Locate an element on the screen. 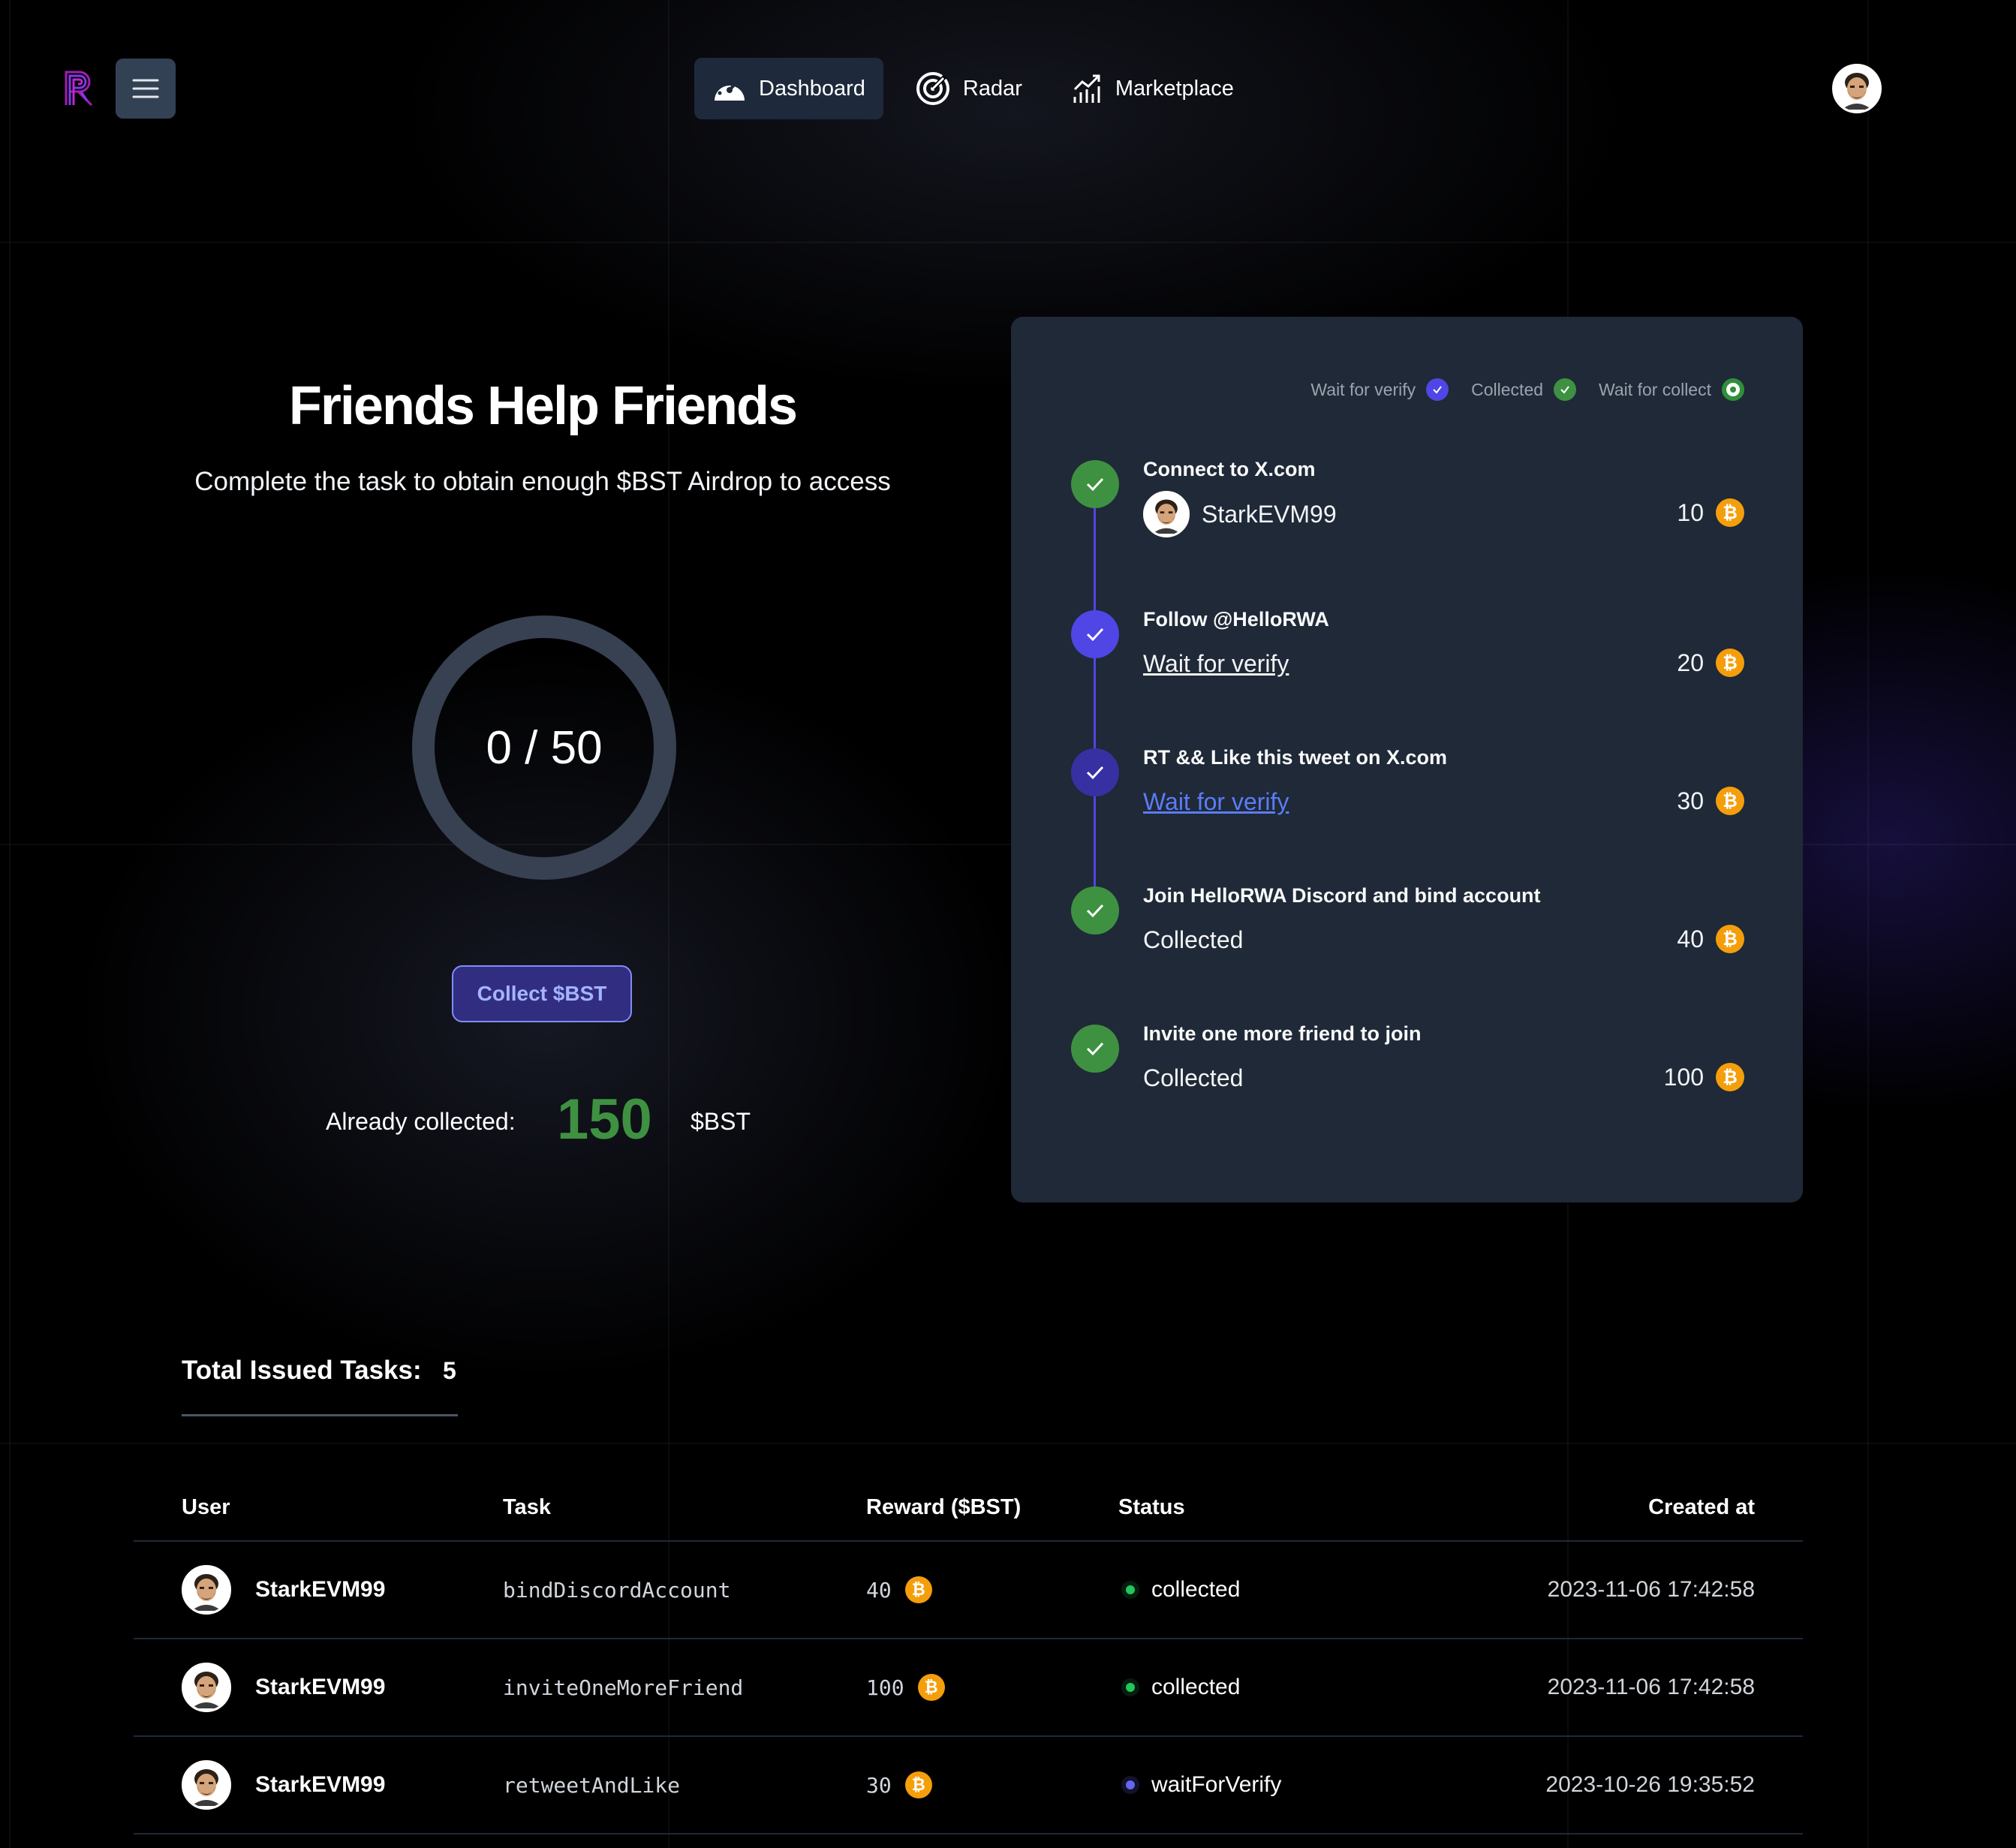 Image resolution: width=2016 pixels, height=1848 pixels. nav-marketplace-label: Marketplace is located at coordinates (1174, 88).